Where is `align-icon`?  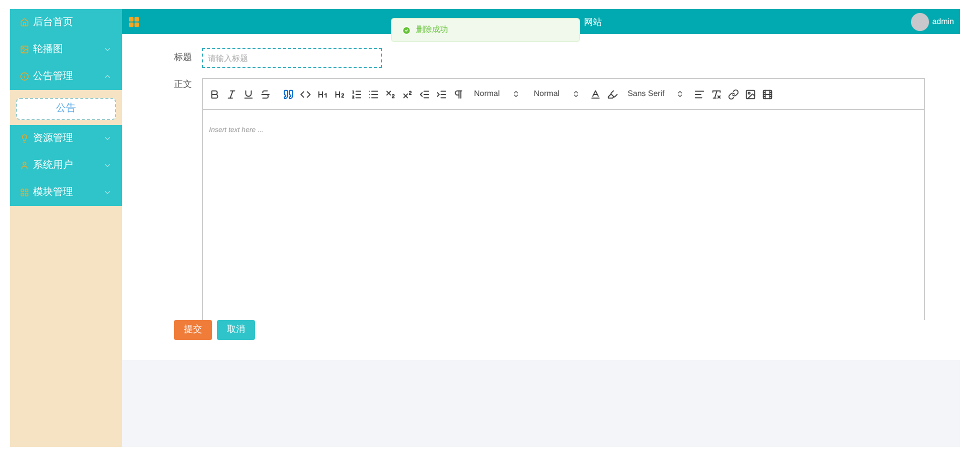
align-icon is located at coordinates (700, 94).